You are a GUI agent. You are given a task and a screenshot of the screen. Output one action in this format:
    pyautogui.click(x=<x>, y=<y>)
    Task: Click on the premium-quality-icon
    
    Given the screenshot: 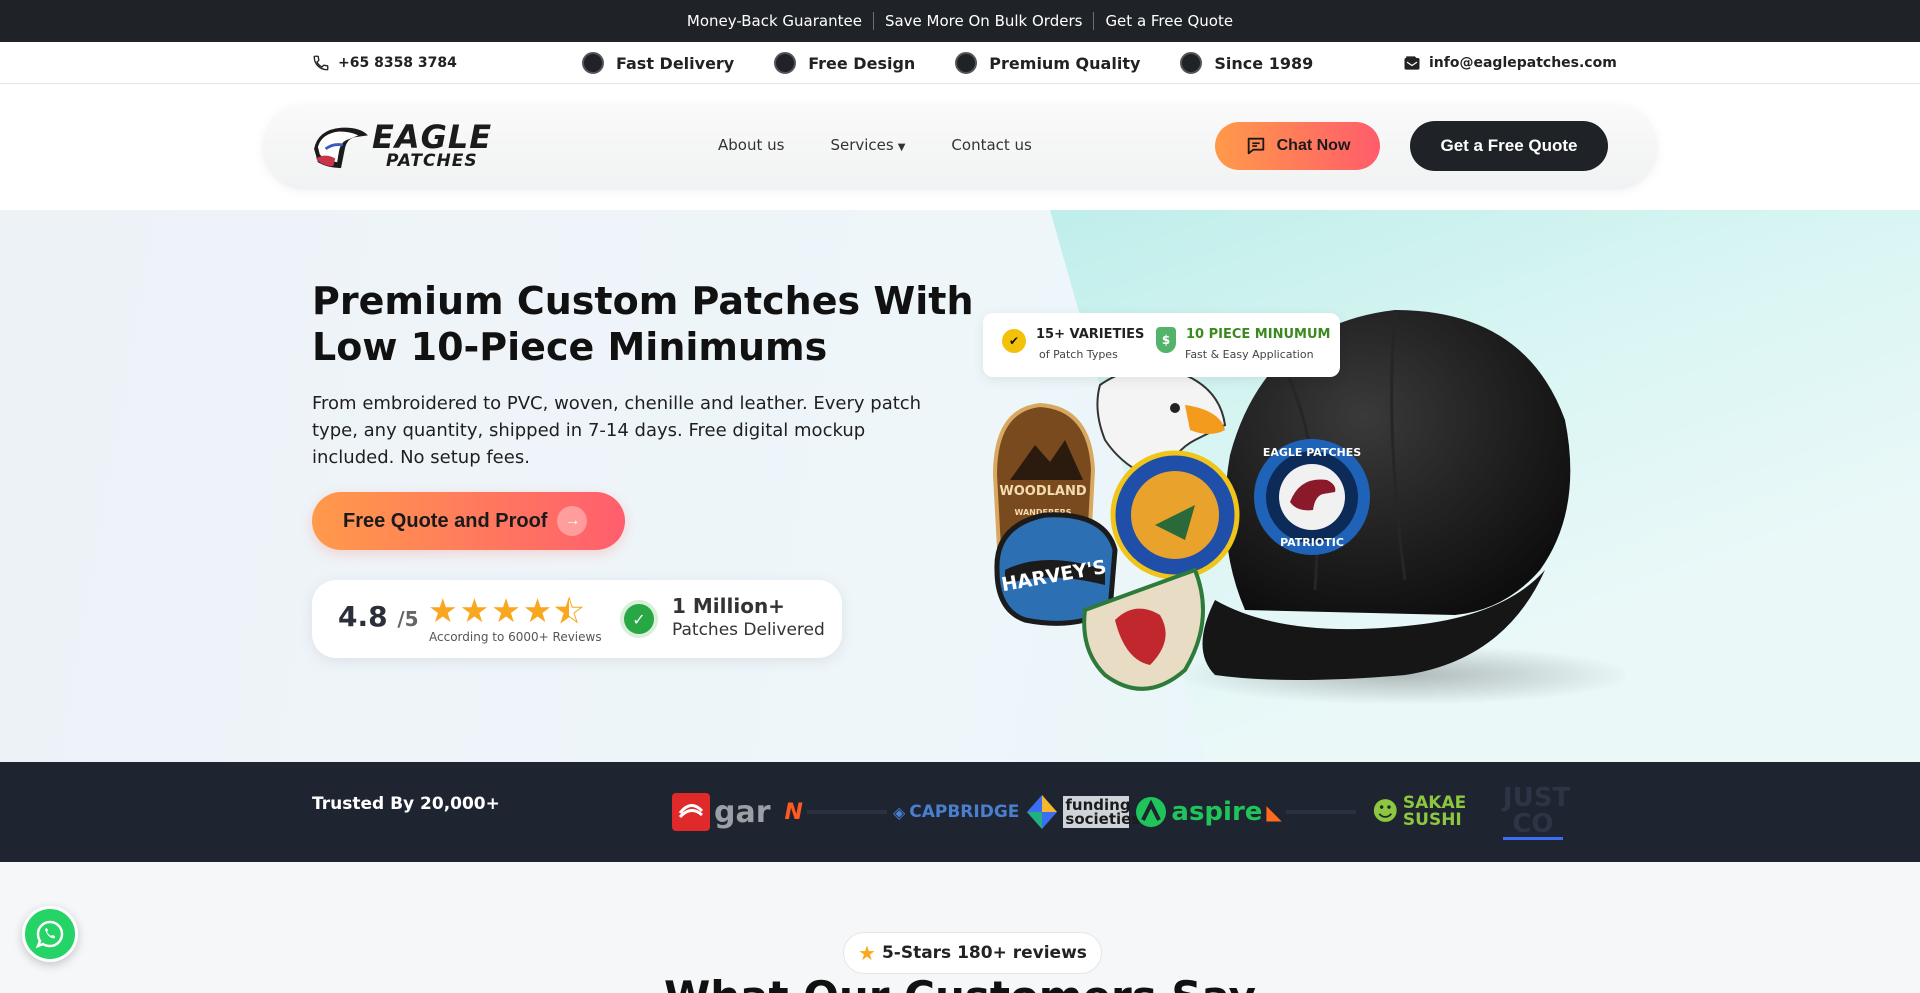 What is the action you would take?
    pyautogui.click(x=966, y=63)
    